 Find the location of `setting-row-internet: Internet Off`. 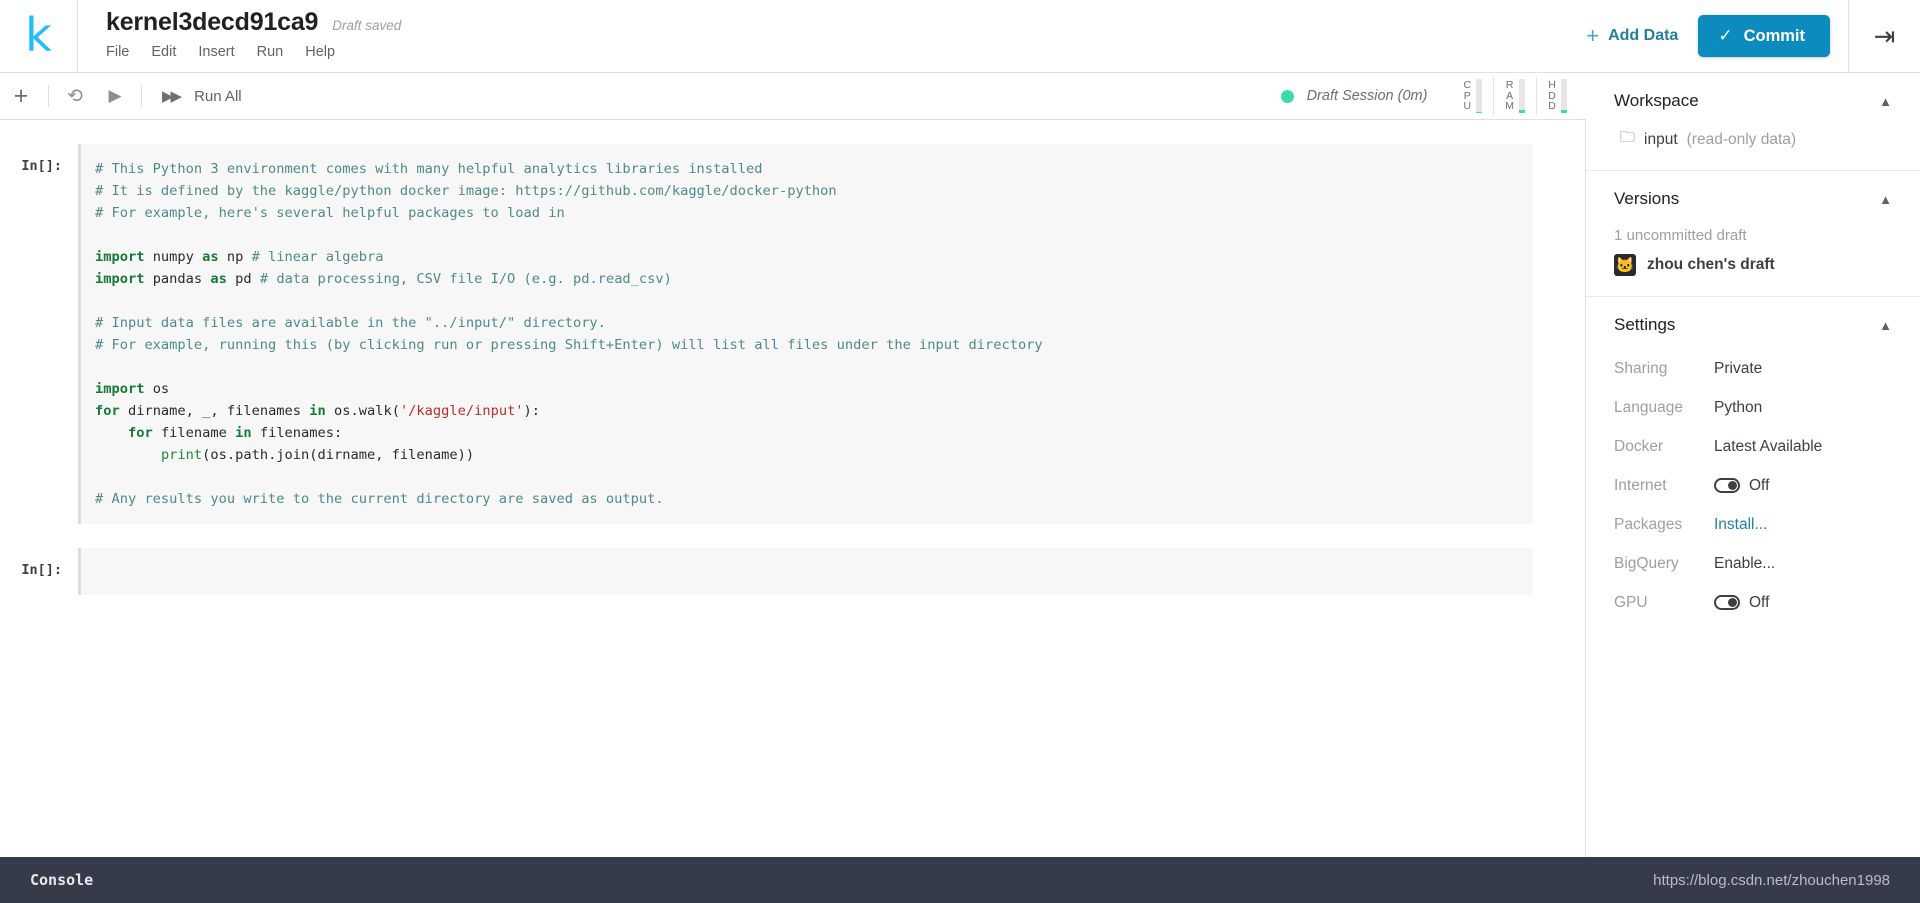

setting-row-internet: Internet Off is located at coordinates (1753, 485).